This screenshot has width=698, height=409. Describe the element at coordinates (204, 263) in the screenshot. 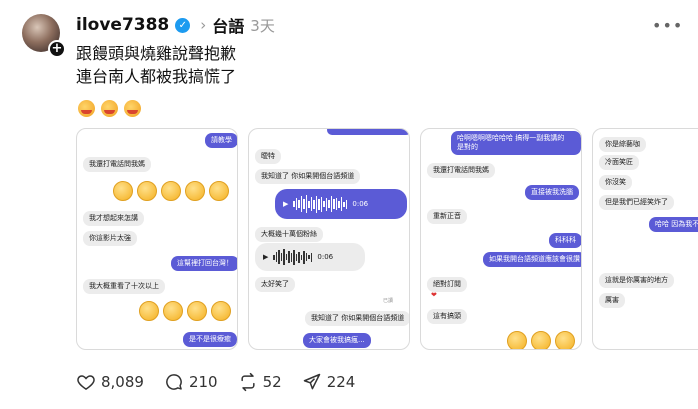

I see `chat-bubble-out: 這幫裡打回台灣！` at that location.